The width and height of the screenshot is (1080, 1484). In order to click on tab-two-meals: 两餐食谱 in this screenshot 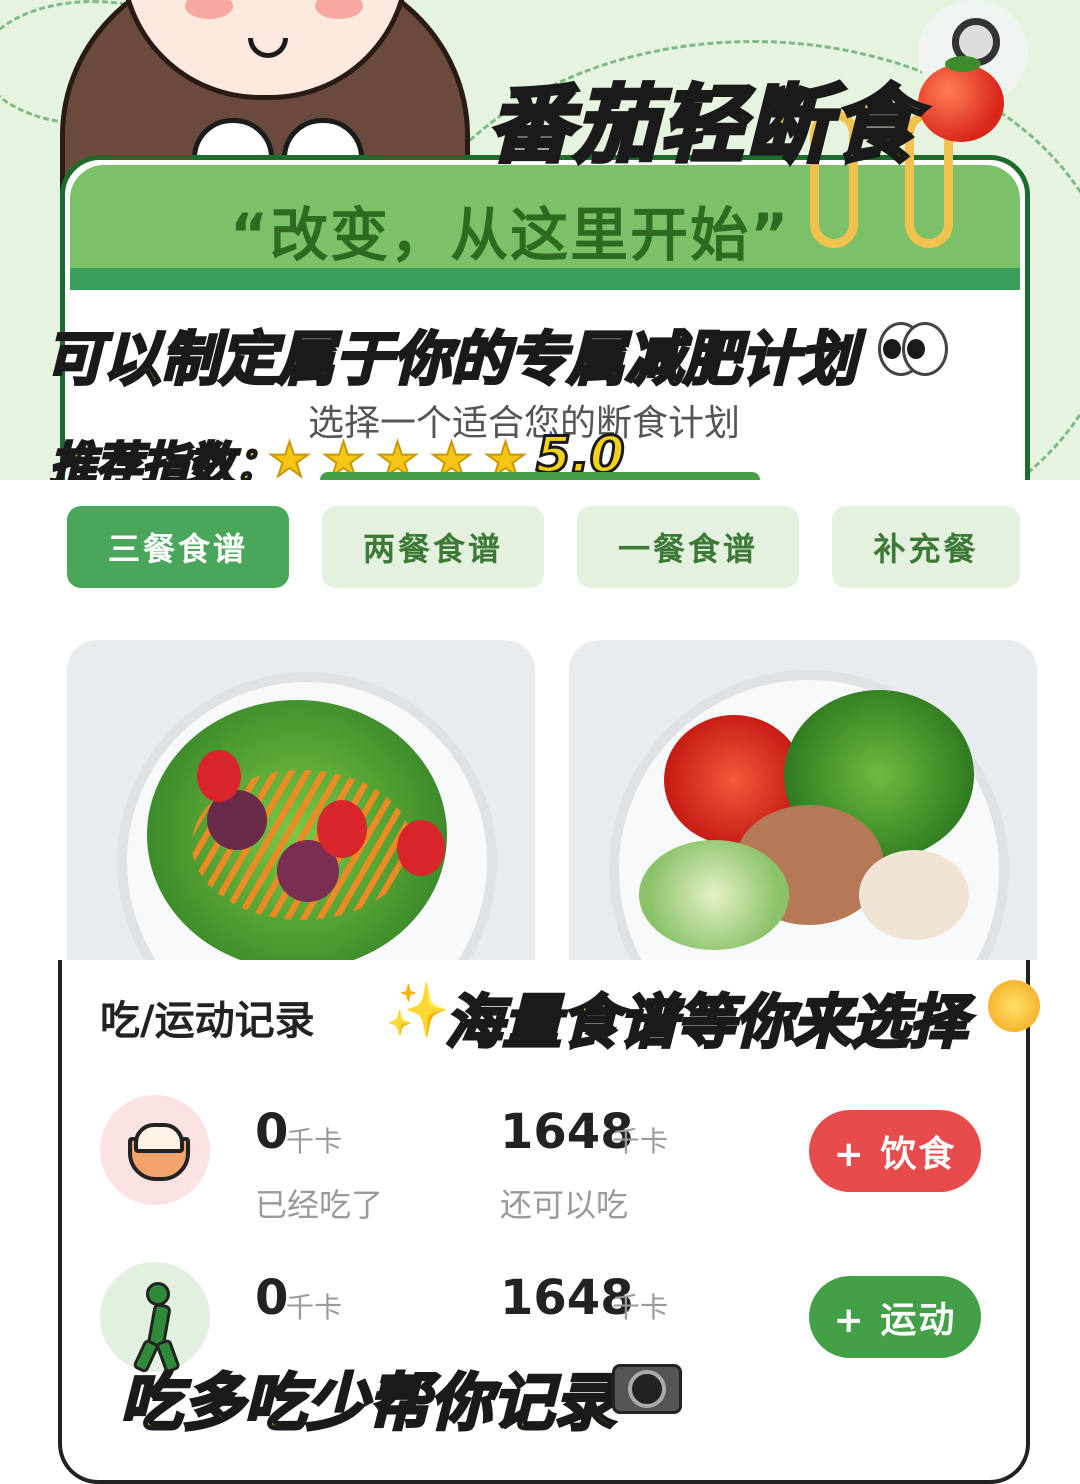, I will do `click(433, 547)`.